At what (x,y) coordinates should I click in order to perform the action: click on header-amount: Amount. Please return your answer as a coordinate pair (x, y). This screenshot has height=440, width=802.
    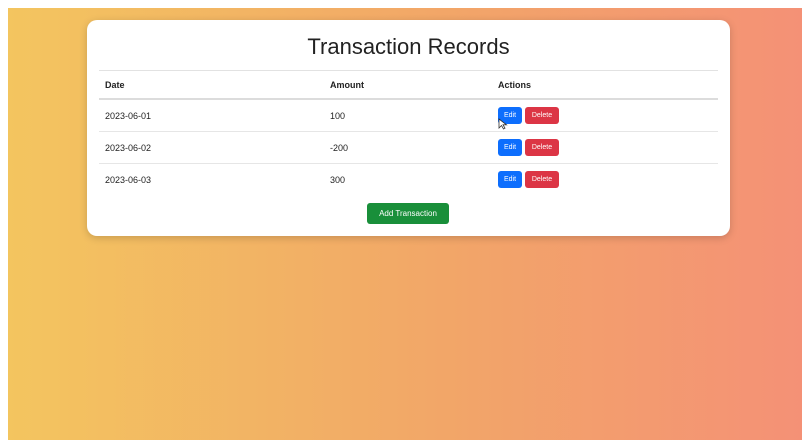
    Looking at the image, I should click on (408, 85).